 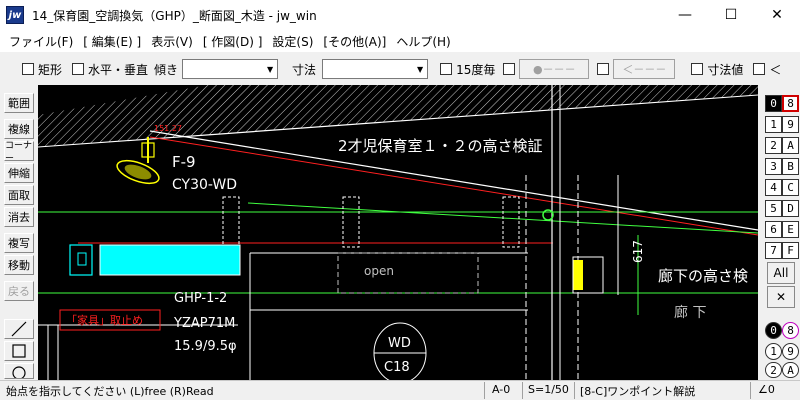 I want to click on deg15-label: 15度毎, so click(x=476, y=69).